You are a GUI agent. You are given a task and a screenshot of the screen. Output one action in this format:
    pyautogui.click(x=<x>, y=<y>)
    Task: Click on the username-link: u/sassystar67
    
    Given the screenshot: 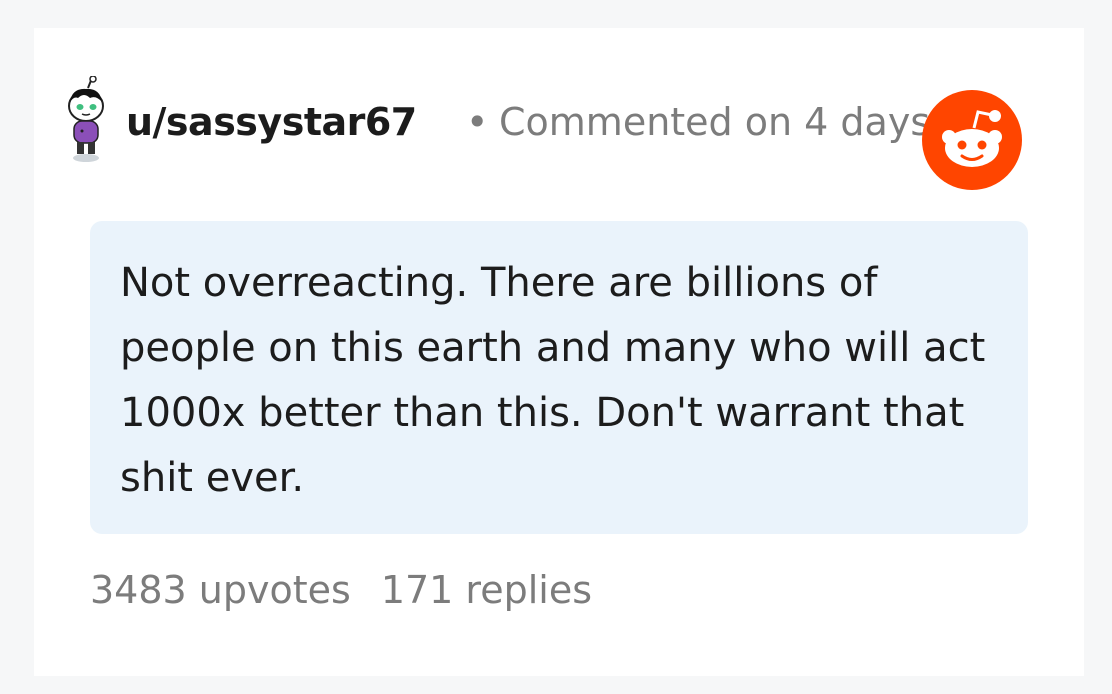 What is the action you would take?
    pyautogui.click(x=271, y=122)
    